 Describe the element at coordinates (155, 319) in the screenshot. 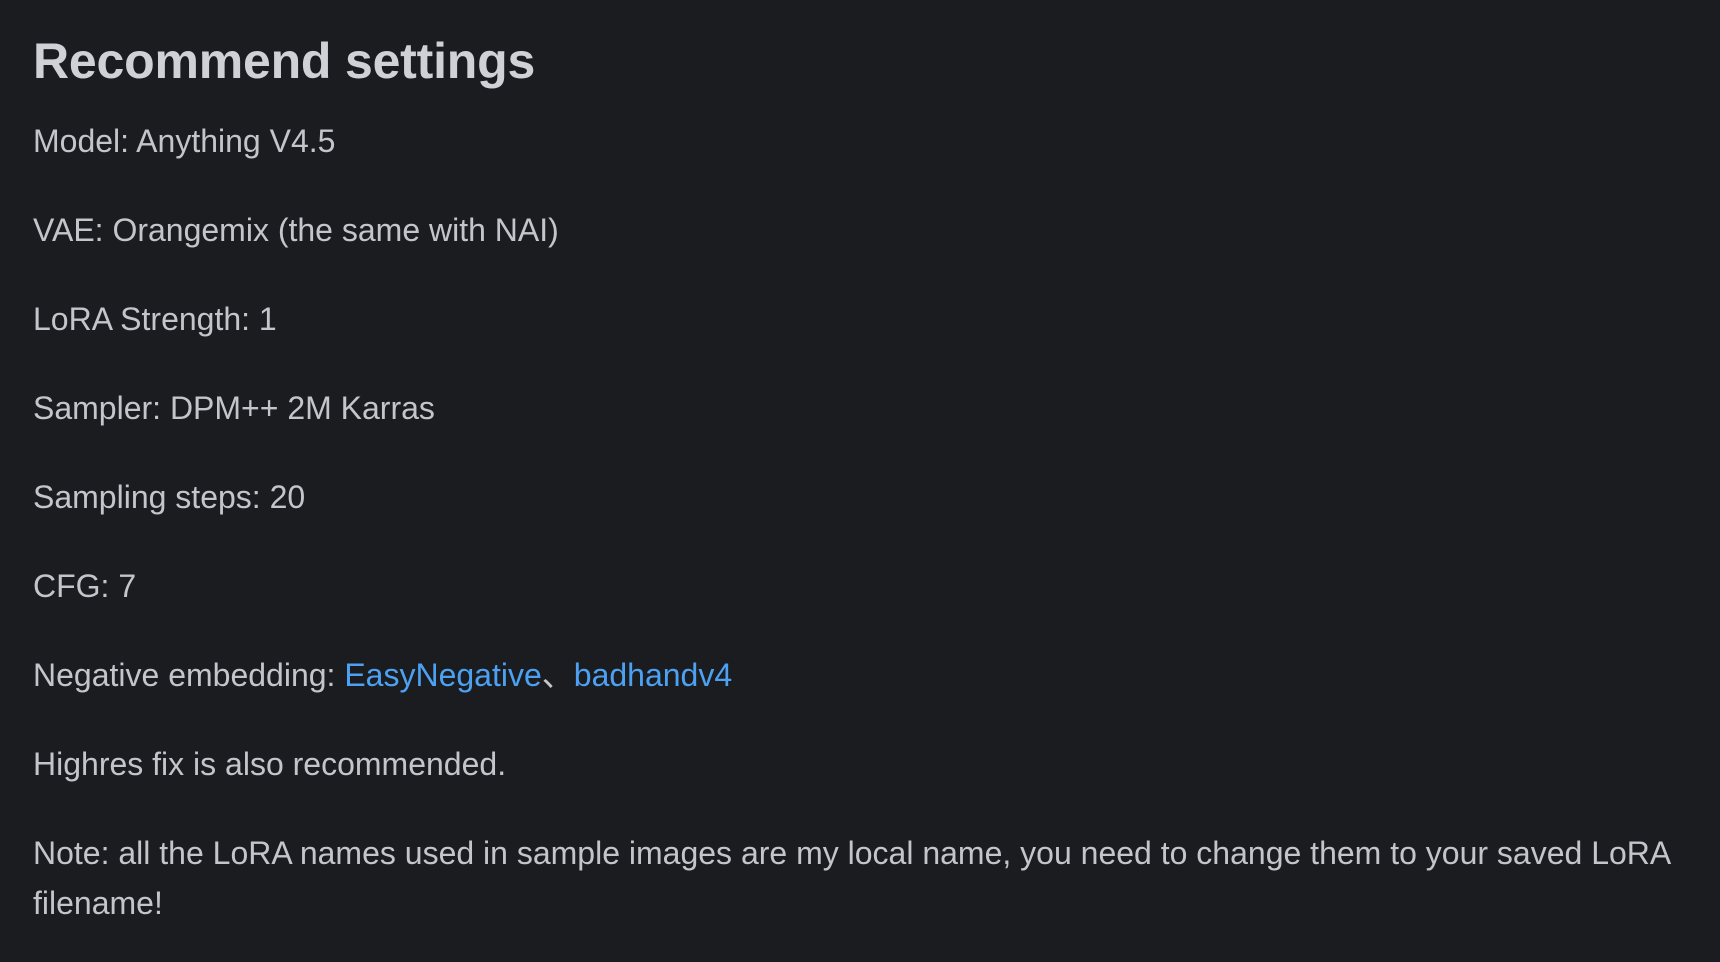

I see `lora-strength-setting: LoRA Strength: 1` at that location.